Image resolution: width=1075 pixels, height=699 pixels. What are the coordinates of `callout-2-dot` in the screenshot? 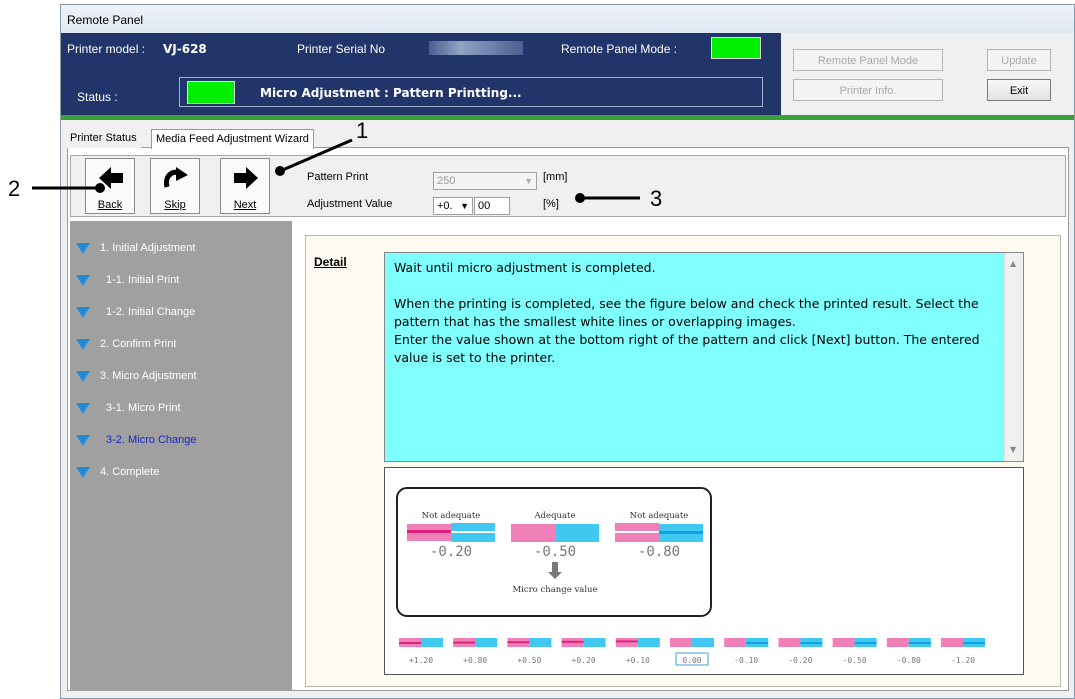 It's located at (100, 188).